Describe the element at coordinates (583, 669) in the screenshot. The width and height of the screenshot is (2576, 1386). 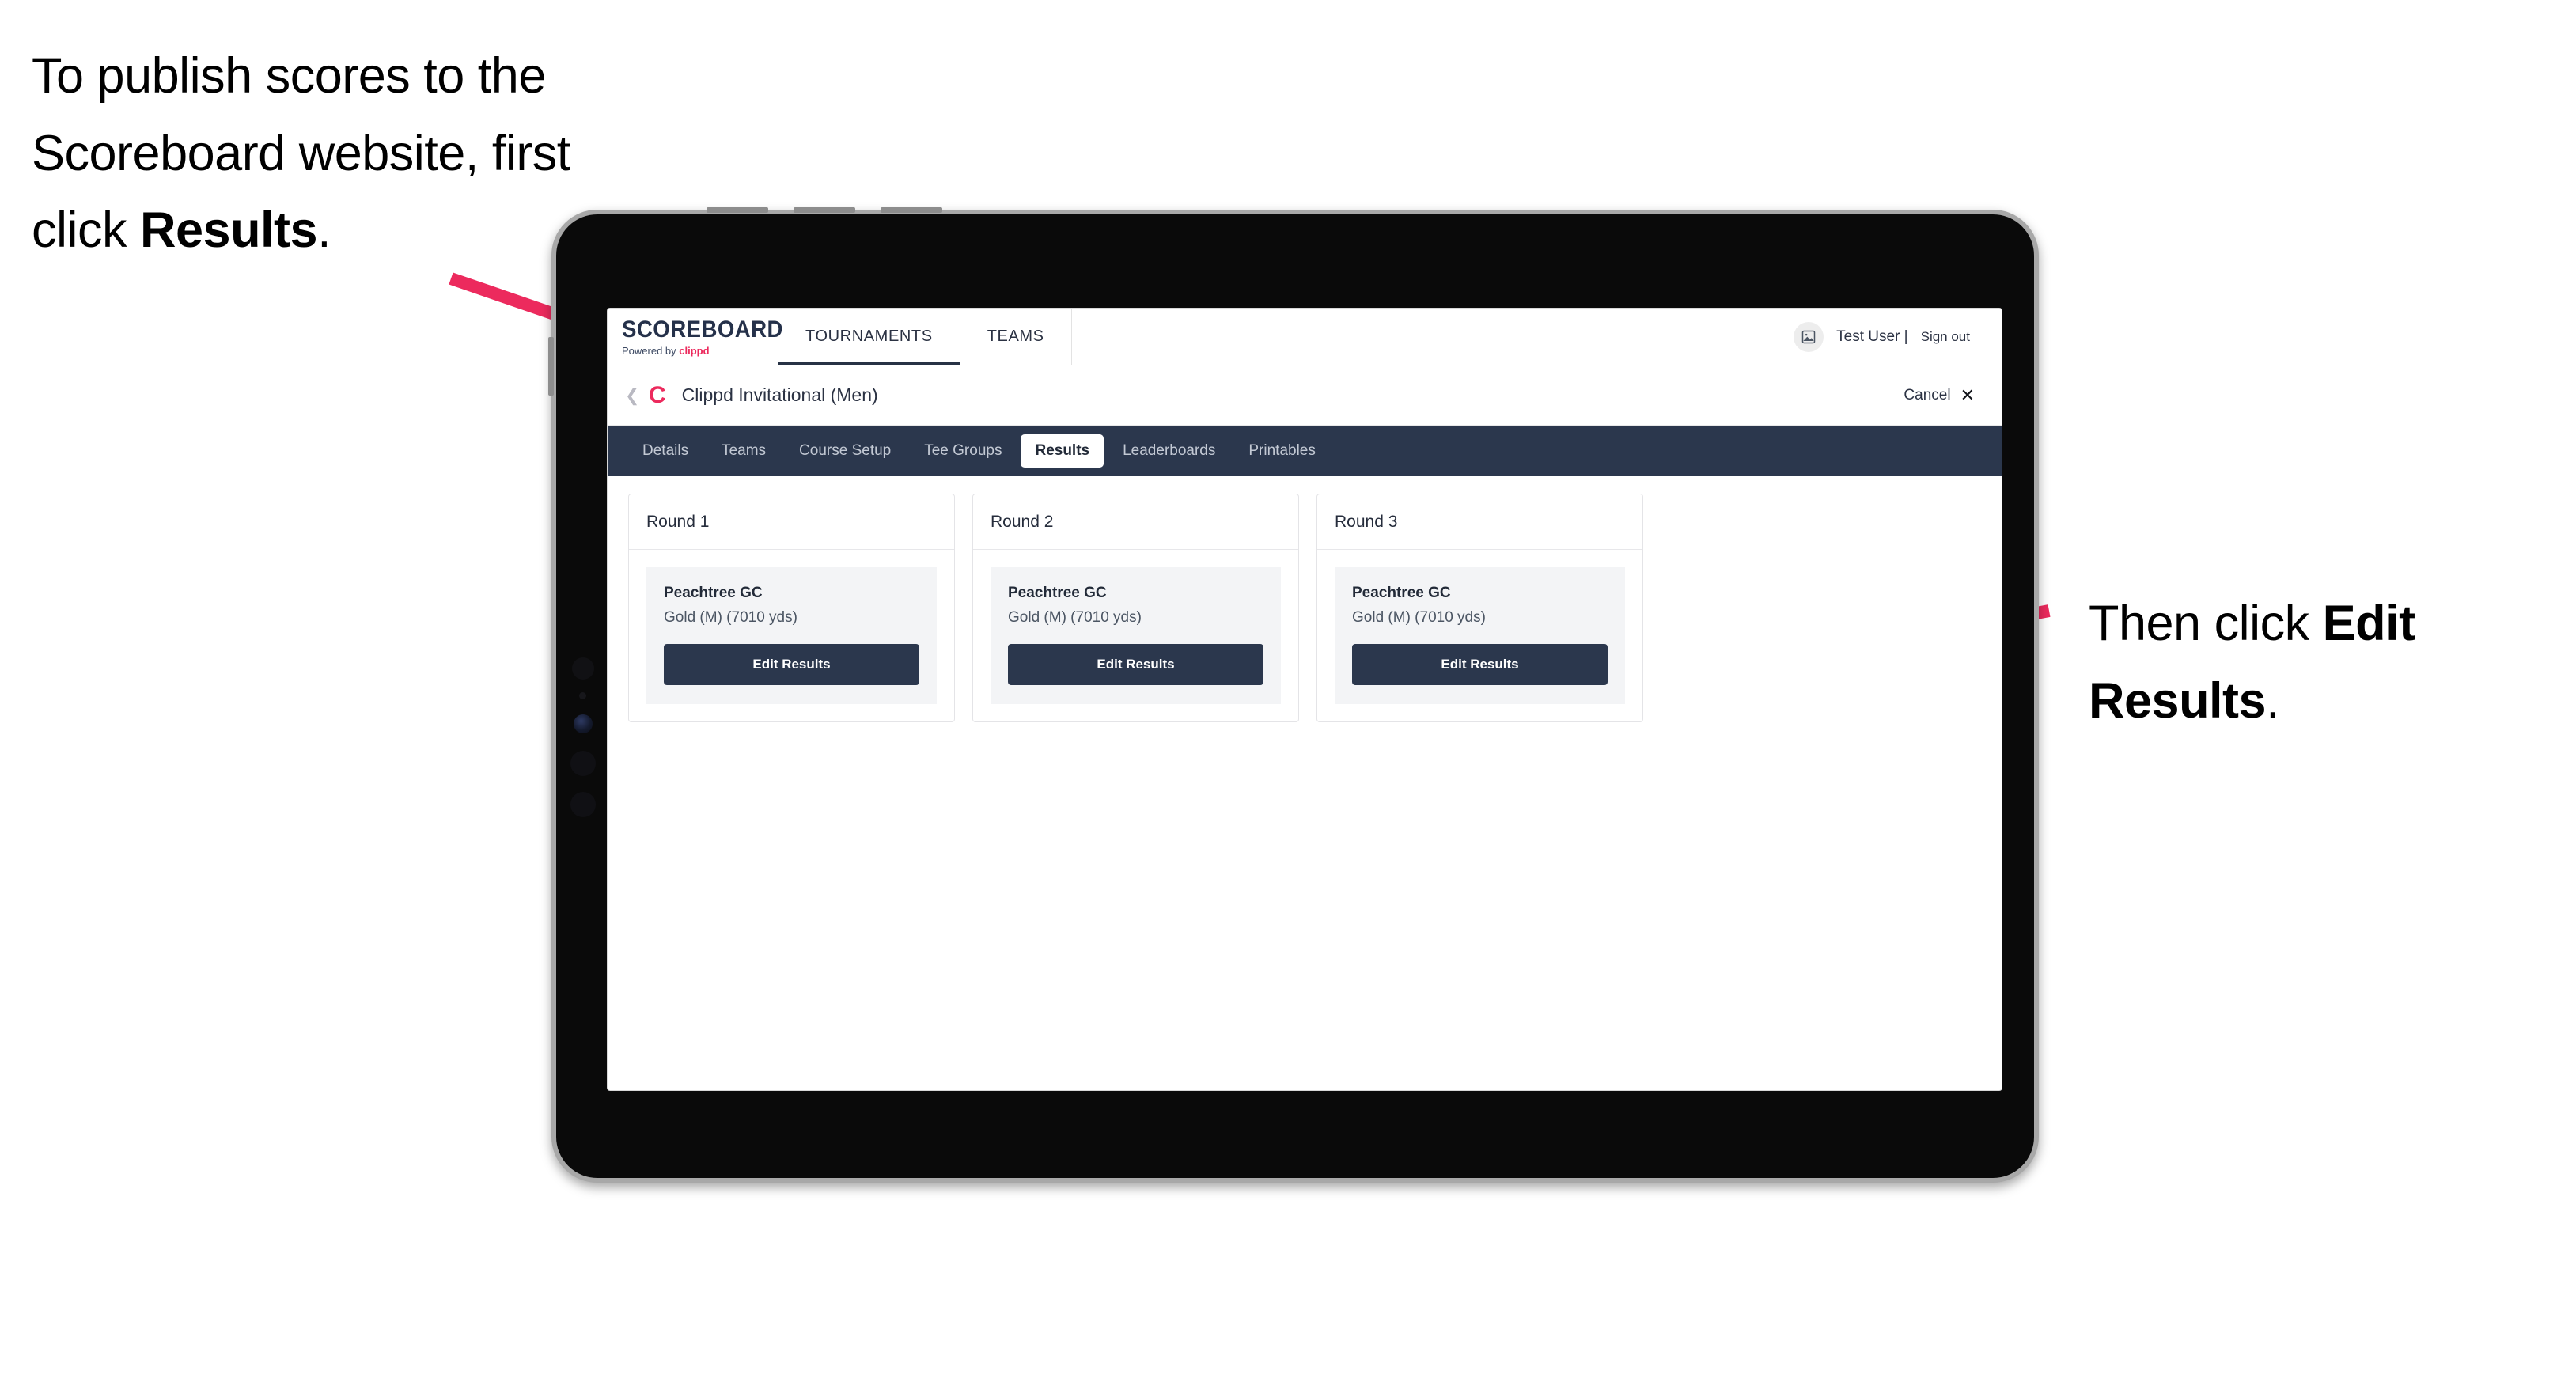
I see `camera-lens-icon` at that location.